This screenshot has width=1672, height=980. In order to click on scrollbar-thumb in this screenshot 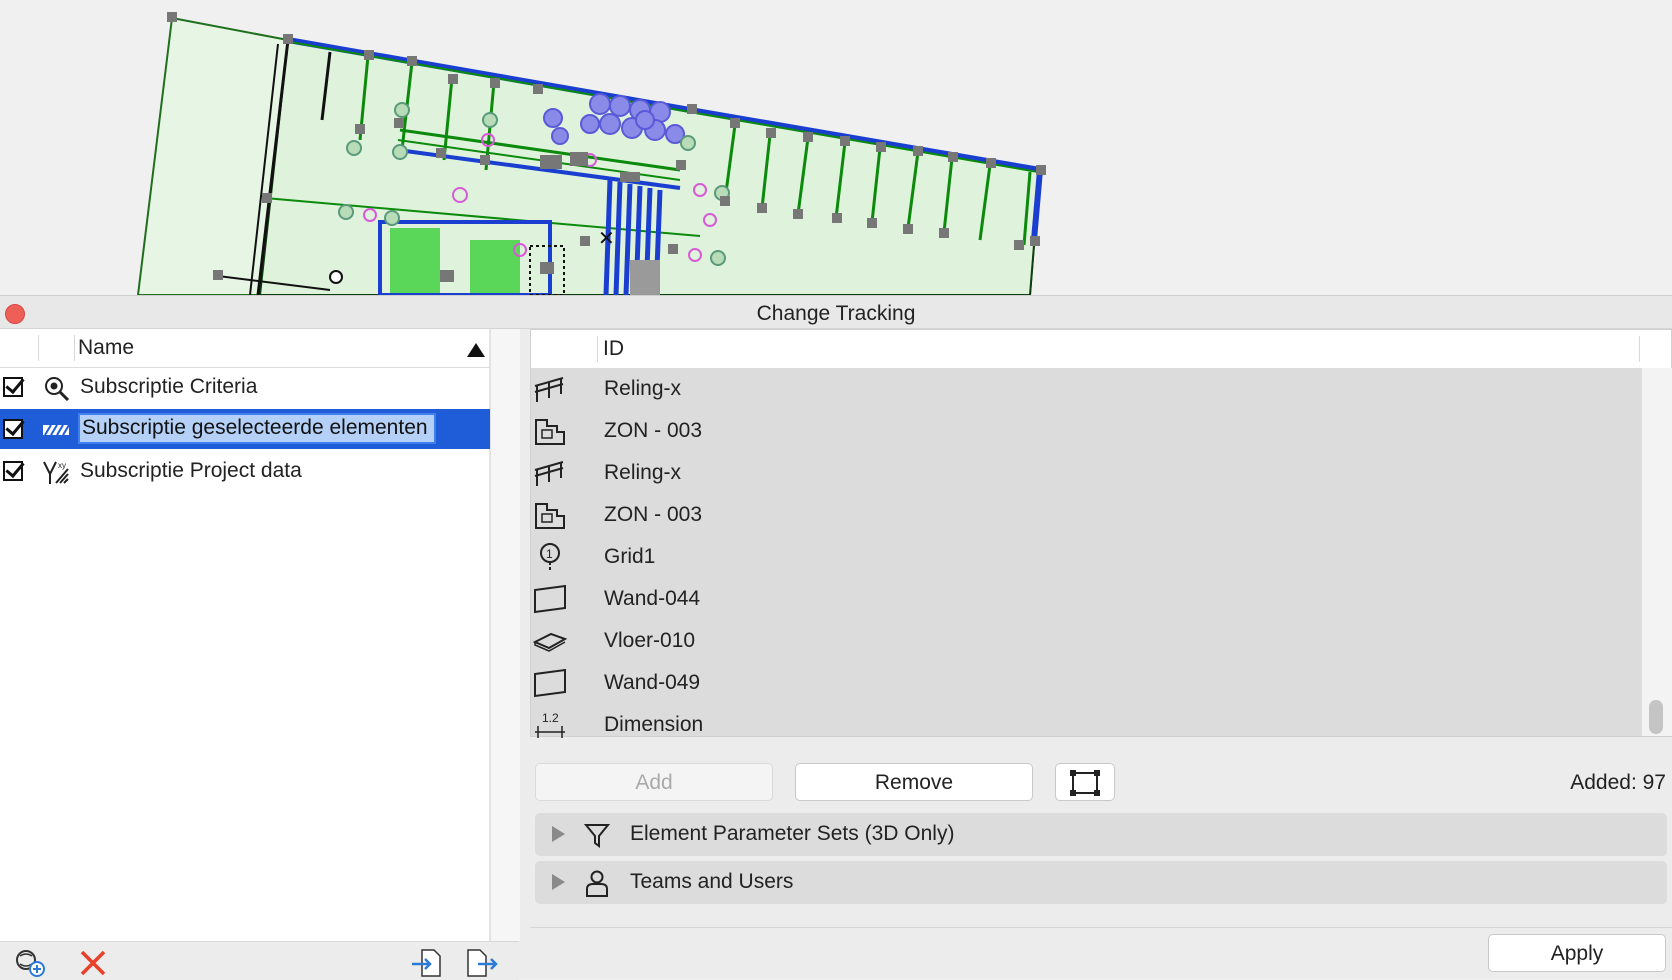, I will do `click(1656, 717)`.